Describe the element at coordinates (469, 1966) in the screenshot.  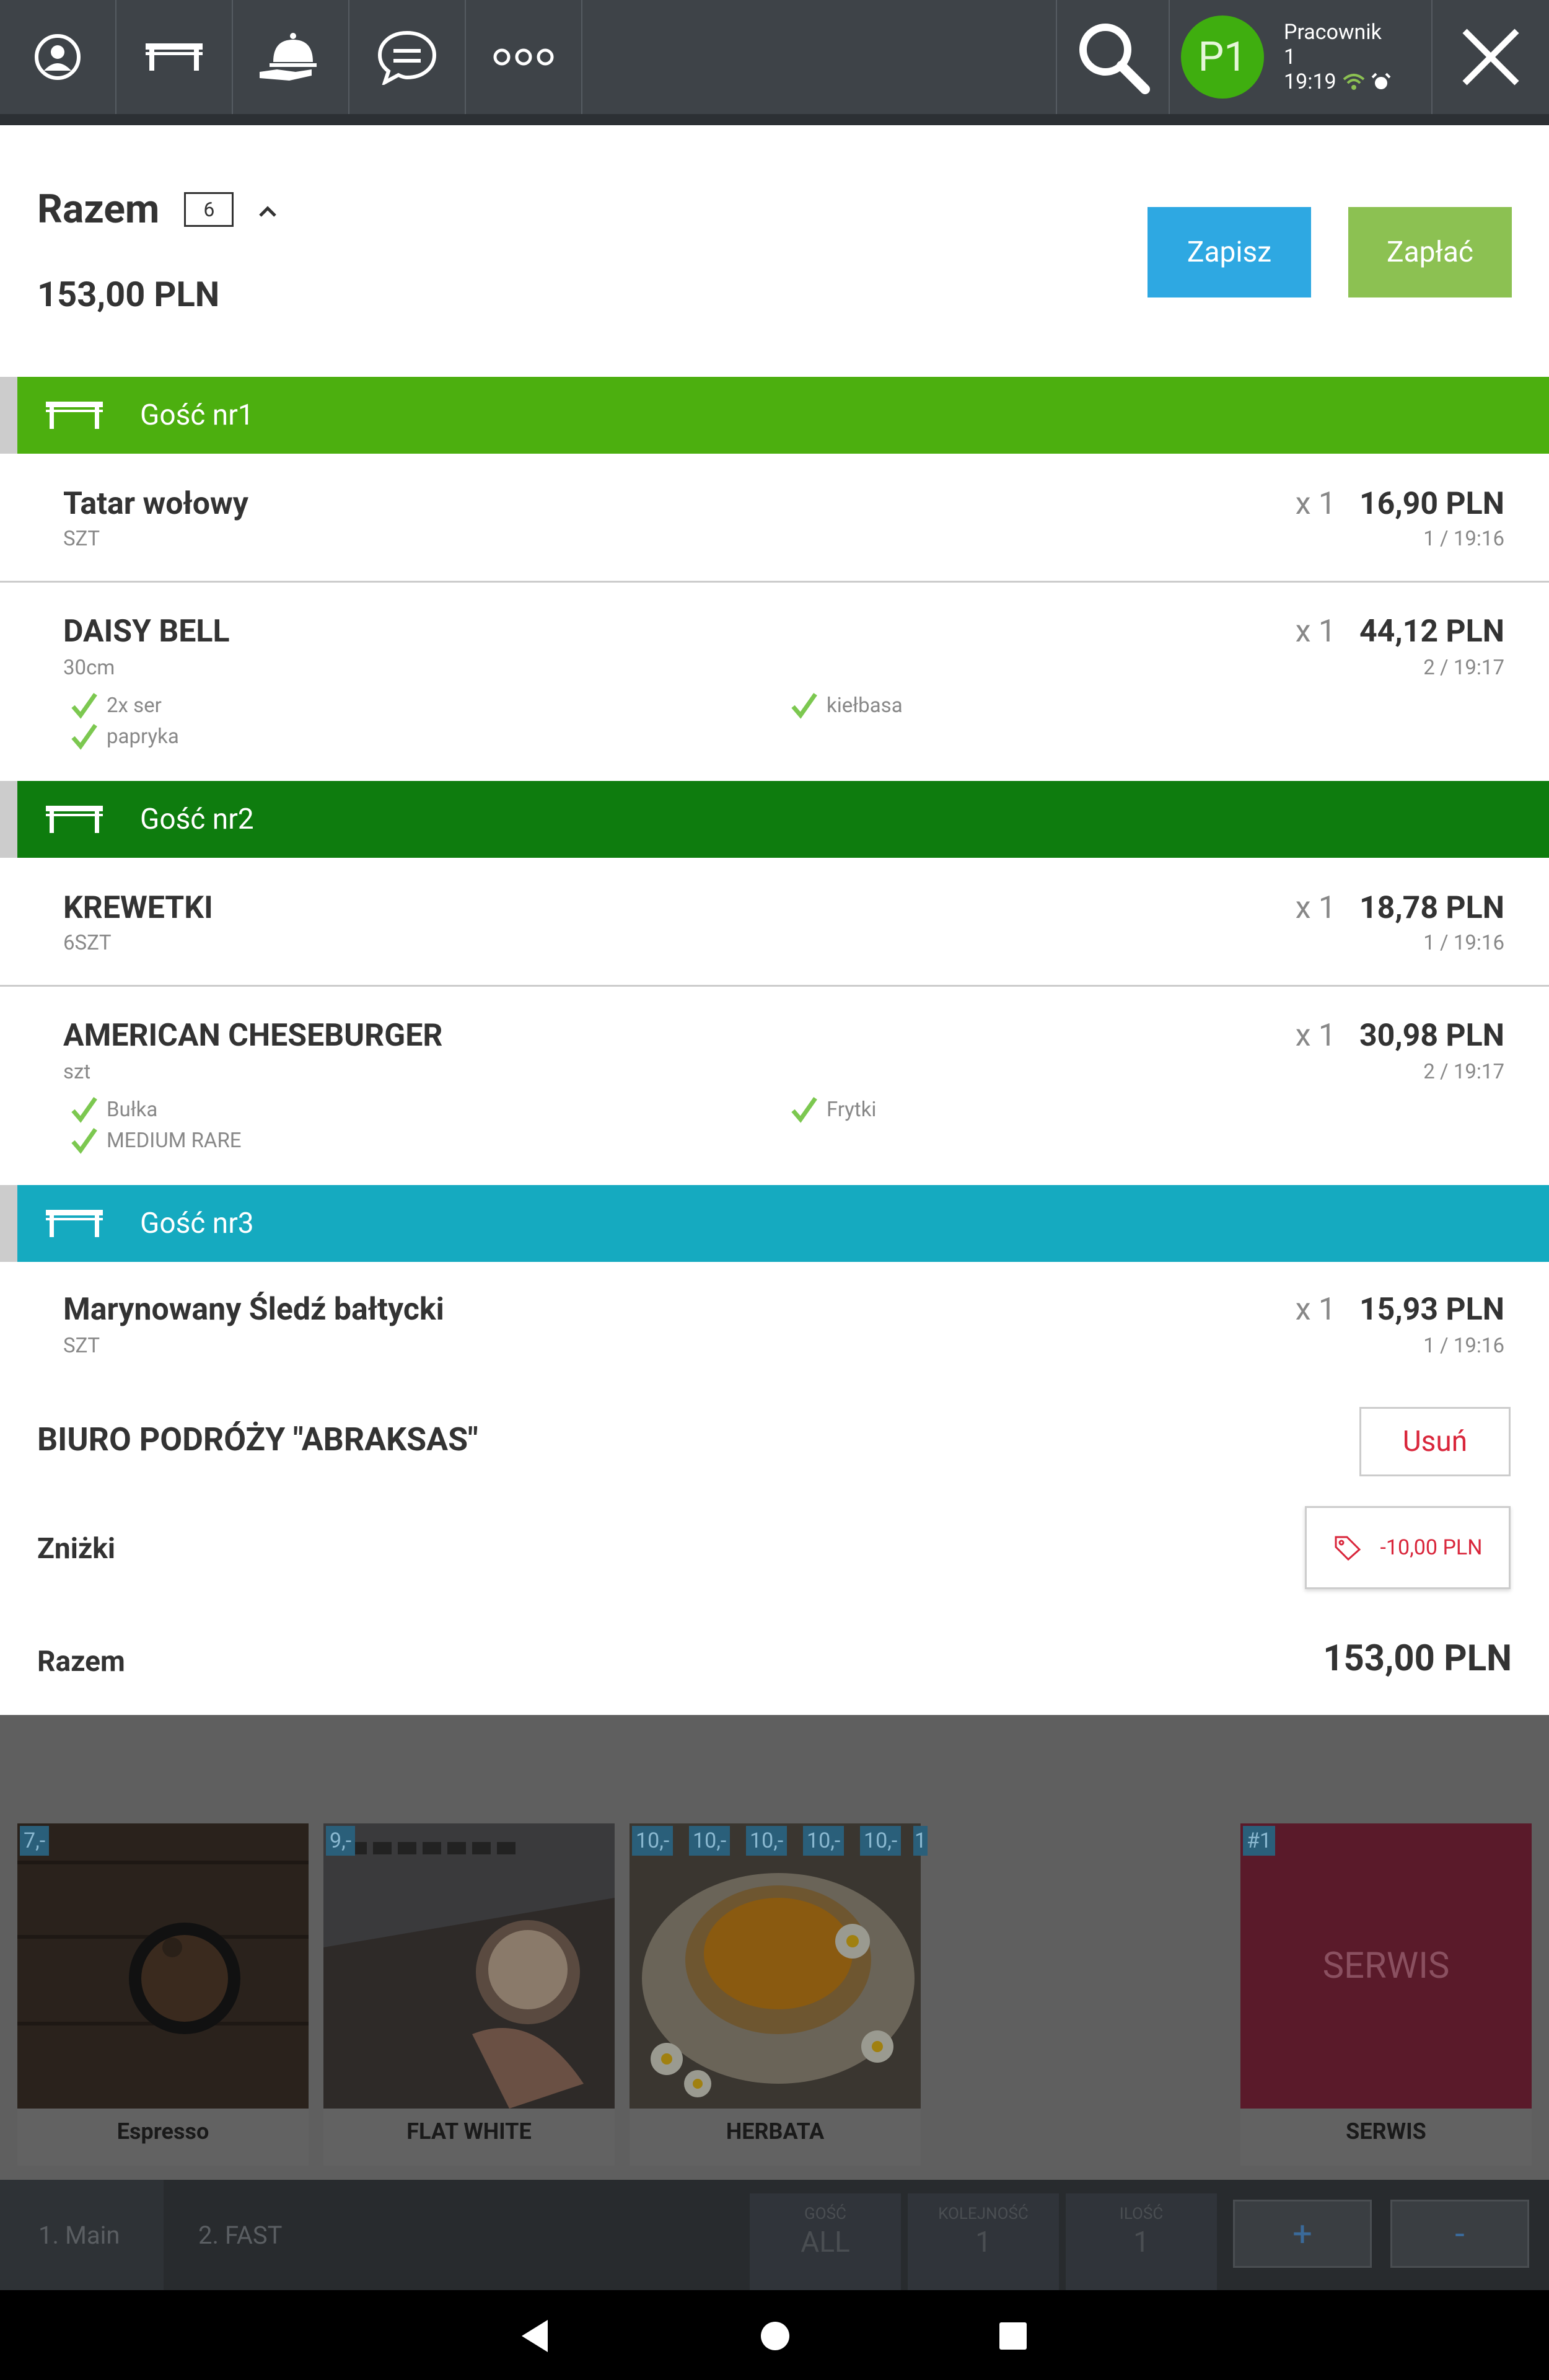
I see `flat-white-image` at that location.